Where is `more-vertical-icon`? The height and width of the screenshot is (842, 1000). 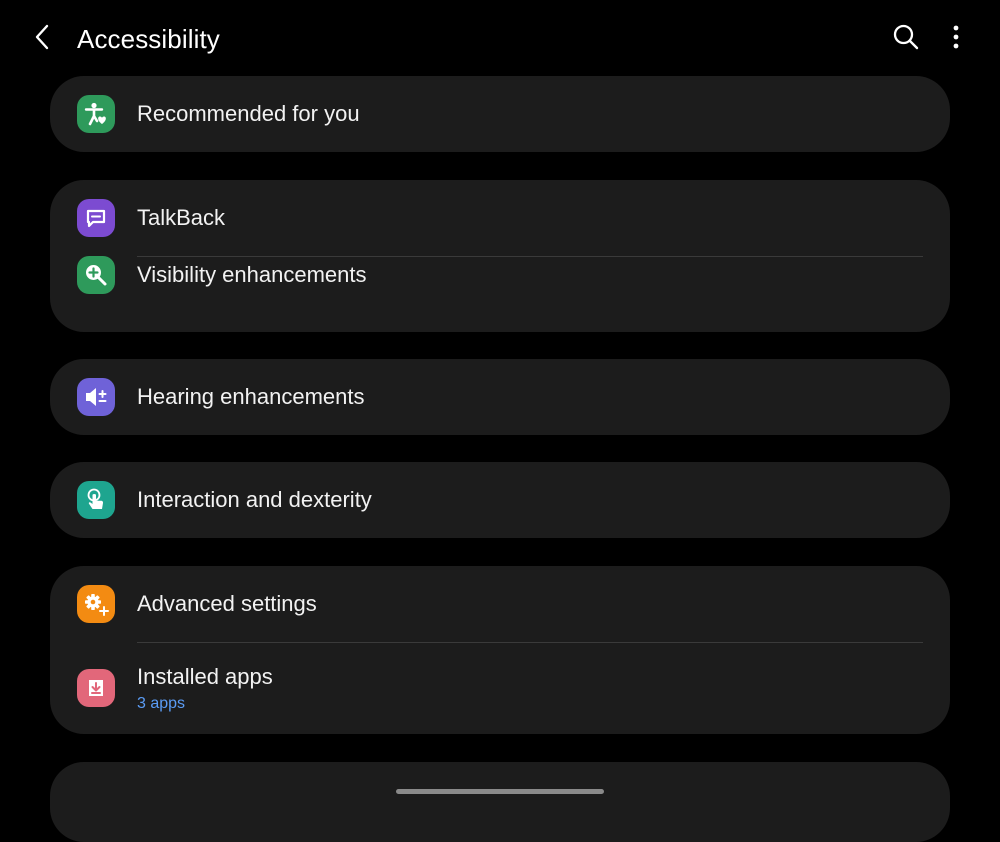
more-vertical-icon is located at coordinates (956, 39).